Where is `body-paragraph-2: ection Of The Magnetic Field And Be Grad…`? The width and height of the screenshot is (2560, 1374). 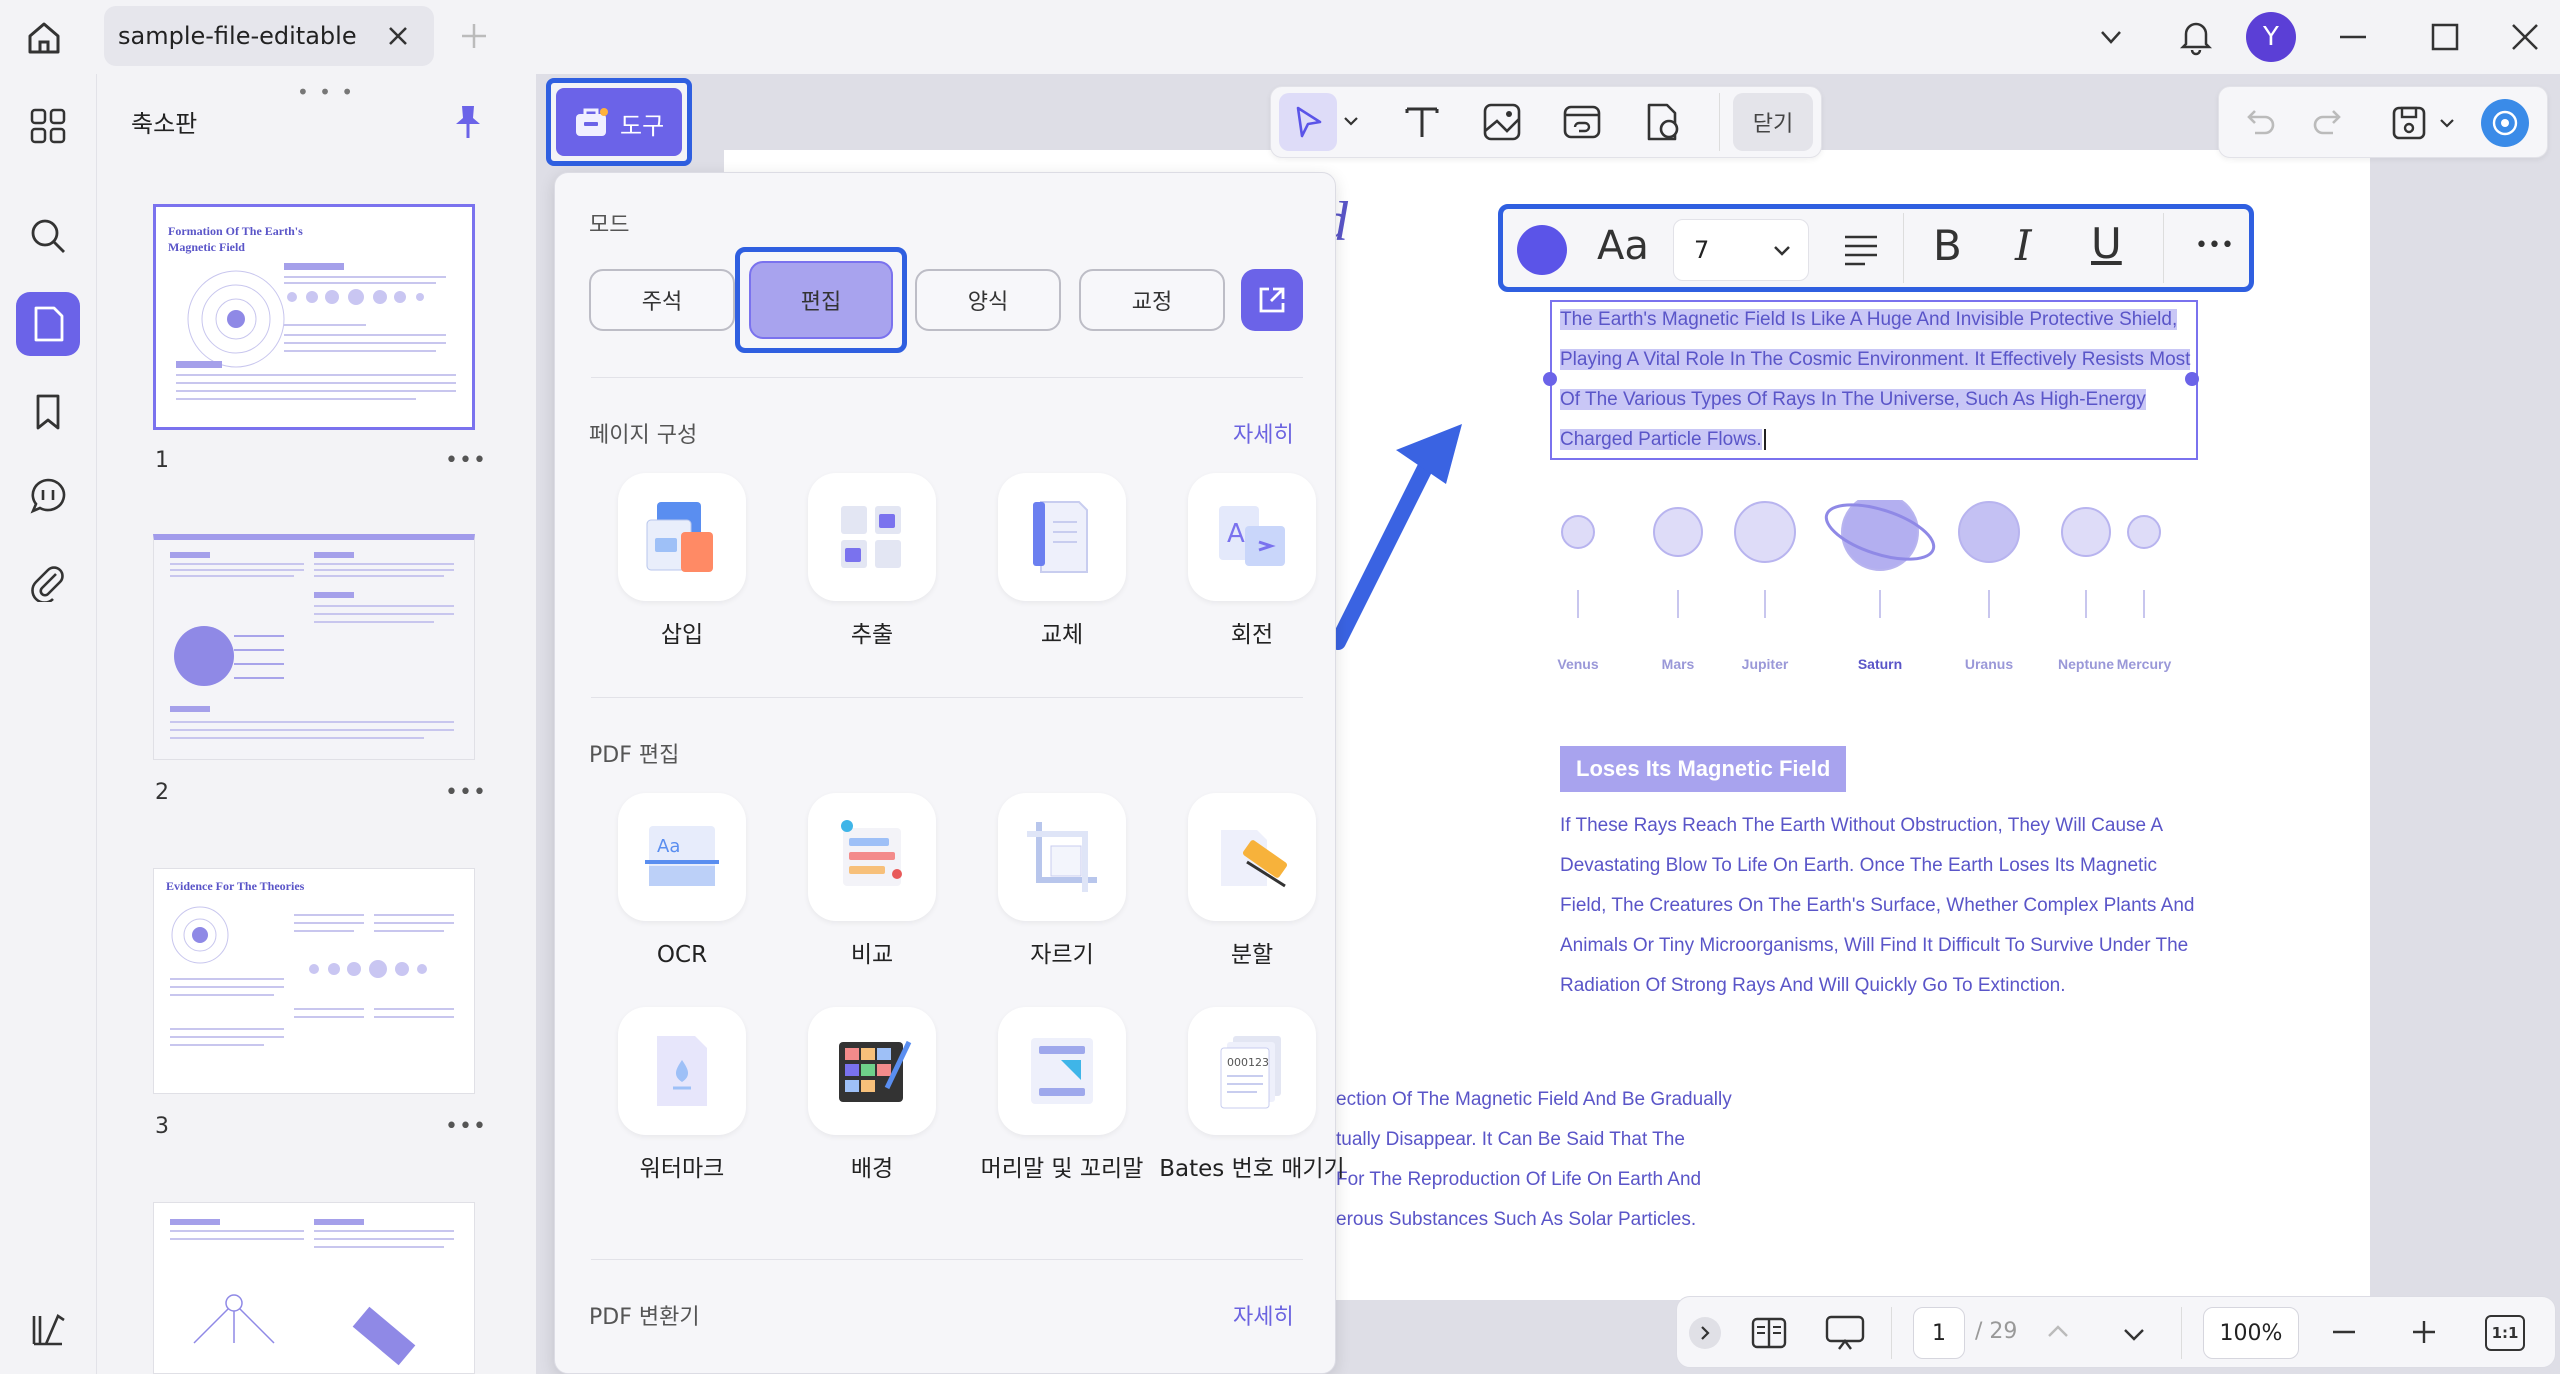
body-paragraph-2: ection Of The Magnetic Field And Be Grad… is located at coordinates (1534, 1160).